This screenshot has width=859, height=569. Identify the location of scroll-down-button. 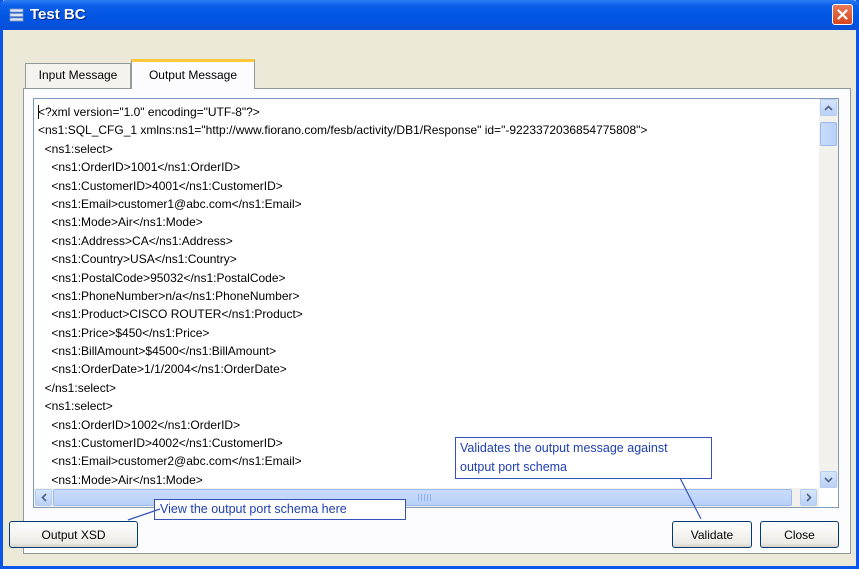
(828, 479).